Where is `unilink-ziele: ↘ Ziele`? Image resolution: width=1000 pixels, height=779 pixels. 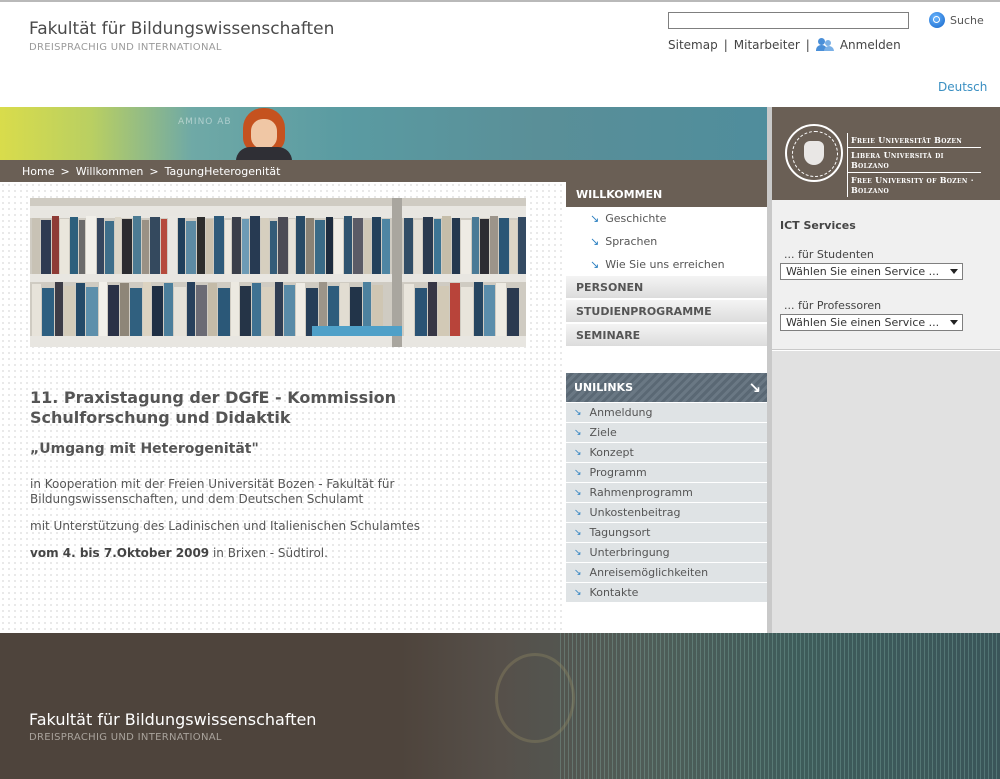 unilink-ziele: ↘ Ziele is located at coordinates (666, 432).